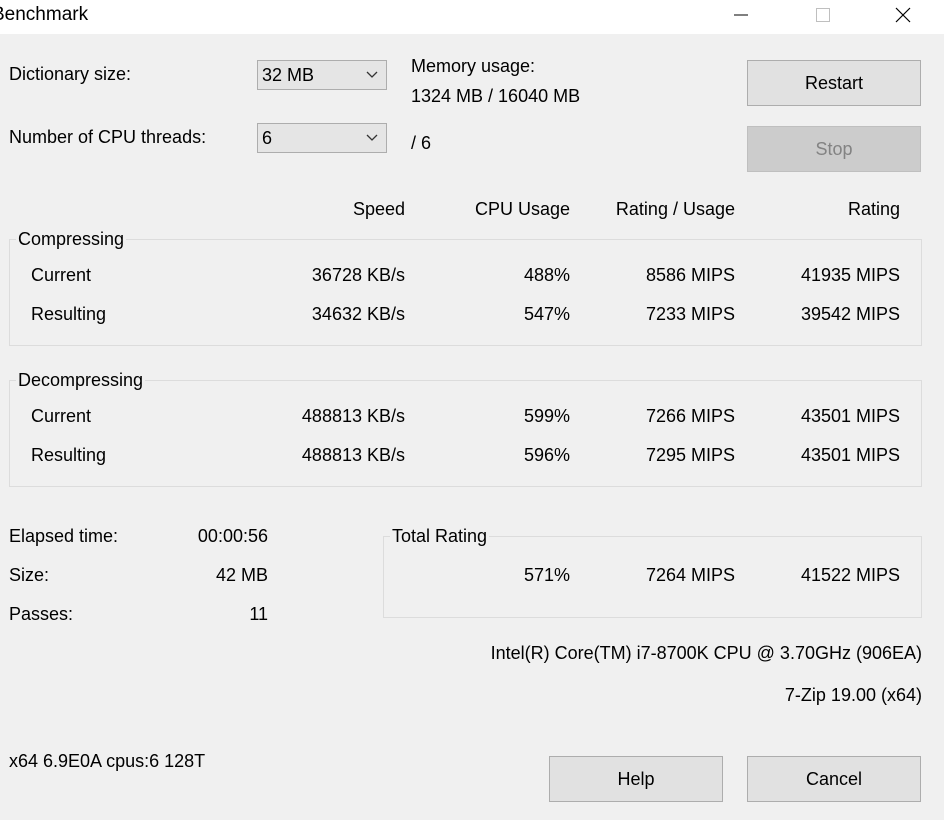 The height and width of the screenshot is (820, 944). Describe the element at coordinates (690, 314) in the screenshot. I see `compress-resulting-rating-usage: 7233 MIPS` at that location.